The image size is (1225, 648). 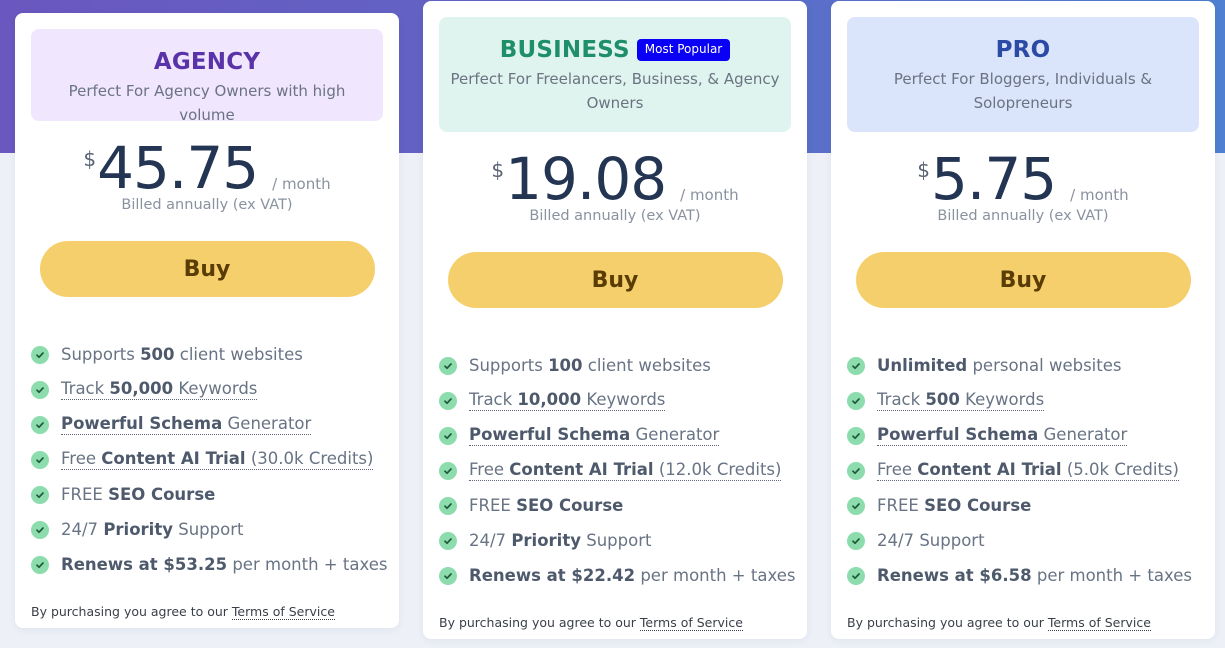 I want to click on feature-item: Unlimited personal websites, so click(x=1031, y=365).